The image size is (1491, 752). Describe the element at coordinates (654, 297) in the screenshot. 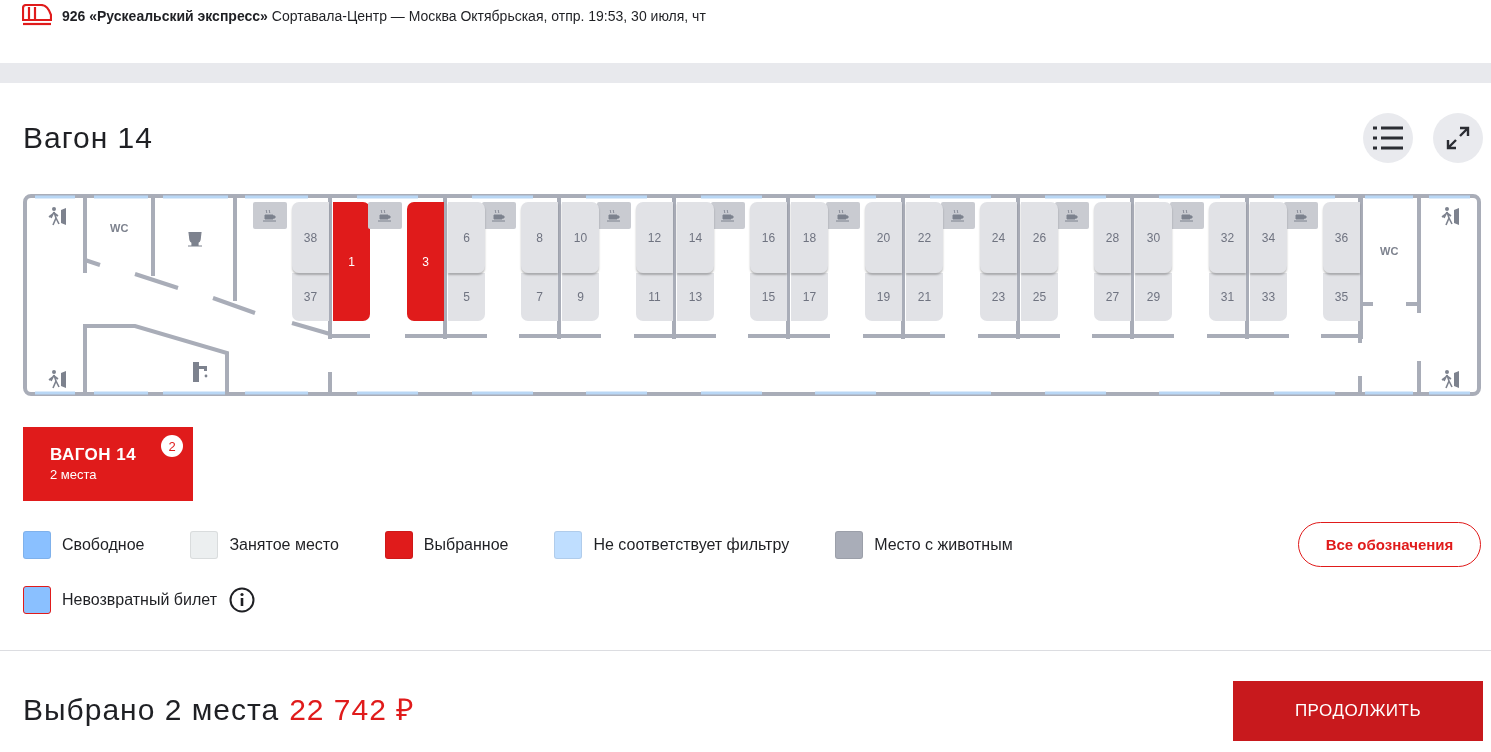

I see `seat: 11` at that location.